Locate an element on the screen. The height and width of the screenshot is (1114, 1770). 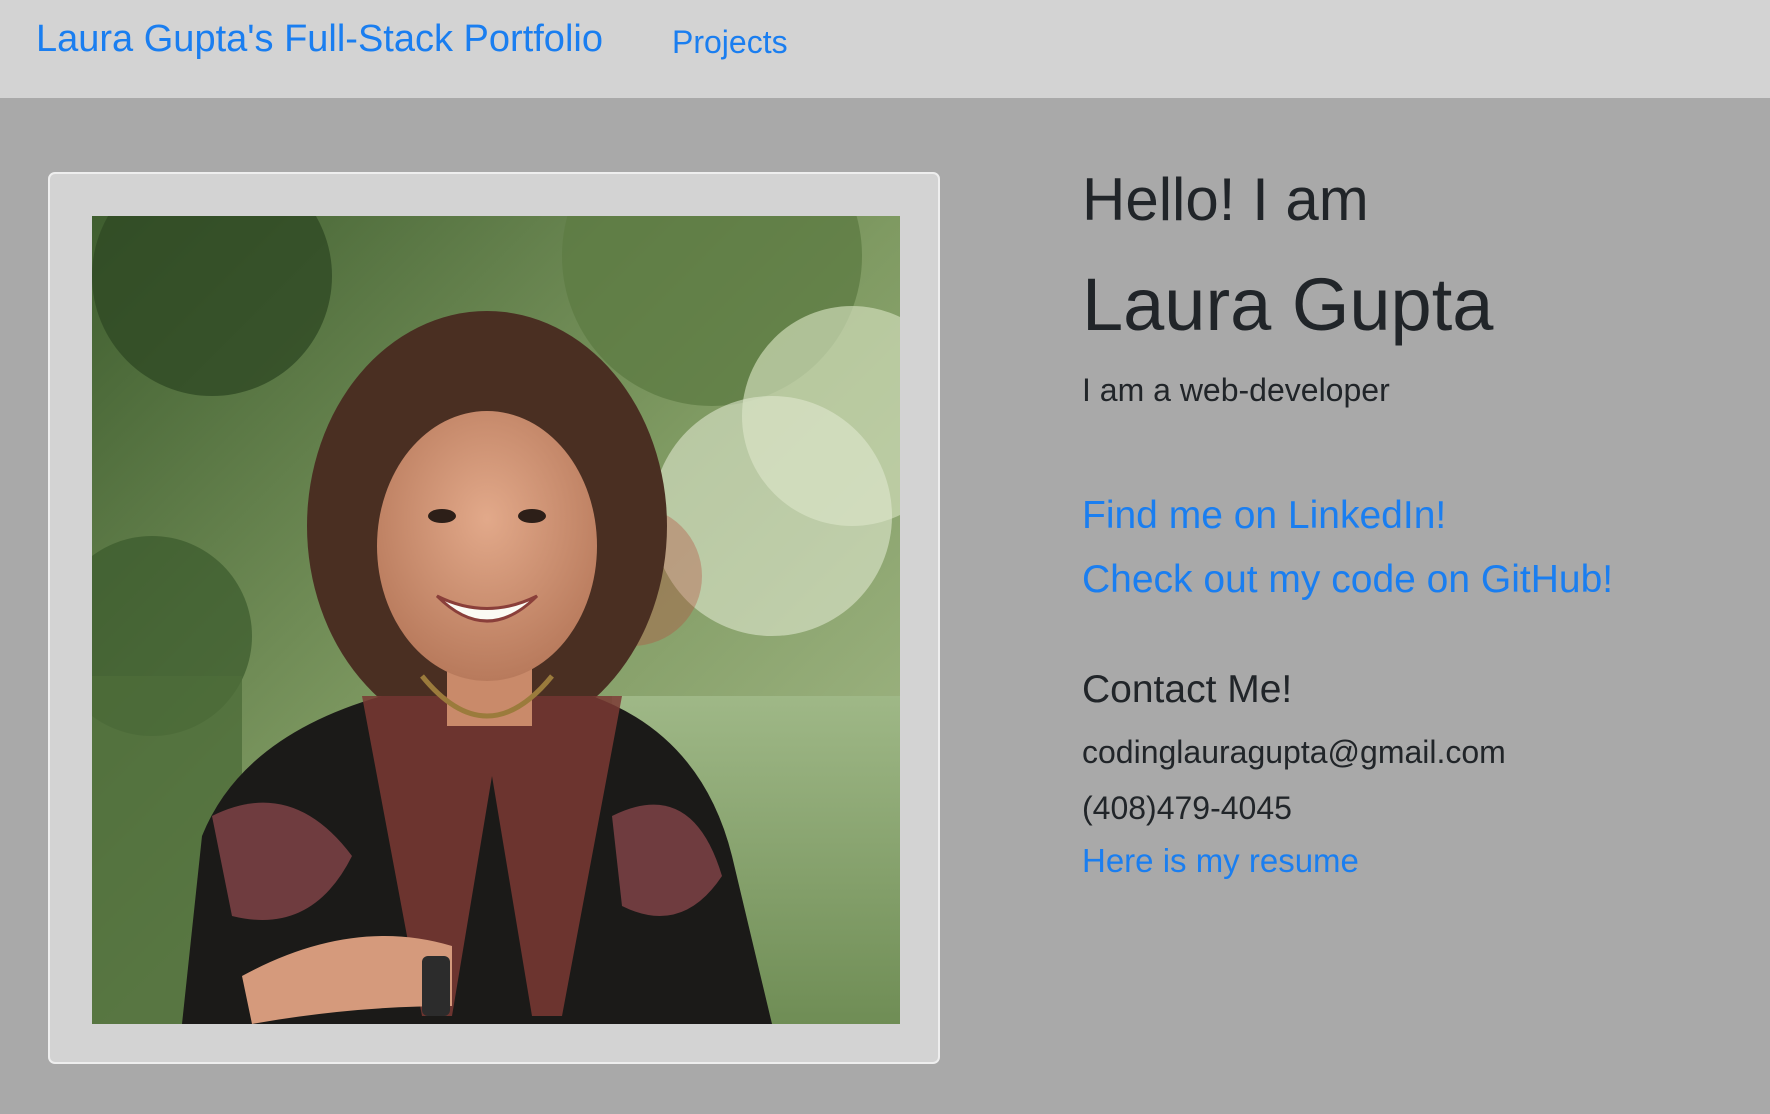
phone-text: (408)479-4045 is located at coordinates (1187, 808).